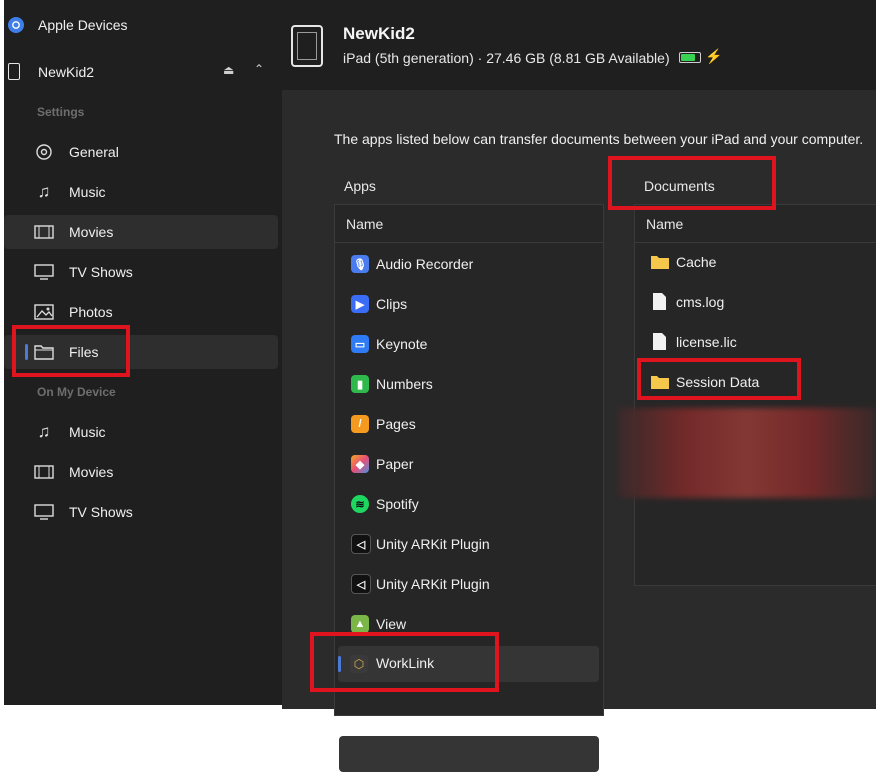 The height and width of the screenshot is (772, 876). I want to click on documents-name-header: Name, so click(755, 224).